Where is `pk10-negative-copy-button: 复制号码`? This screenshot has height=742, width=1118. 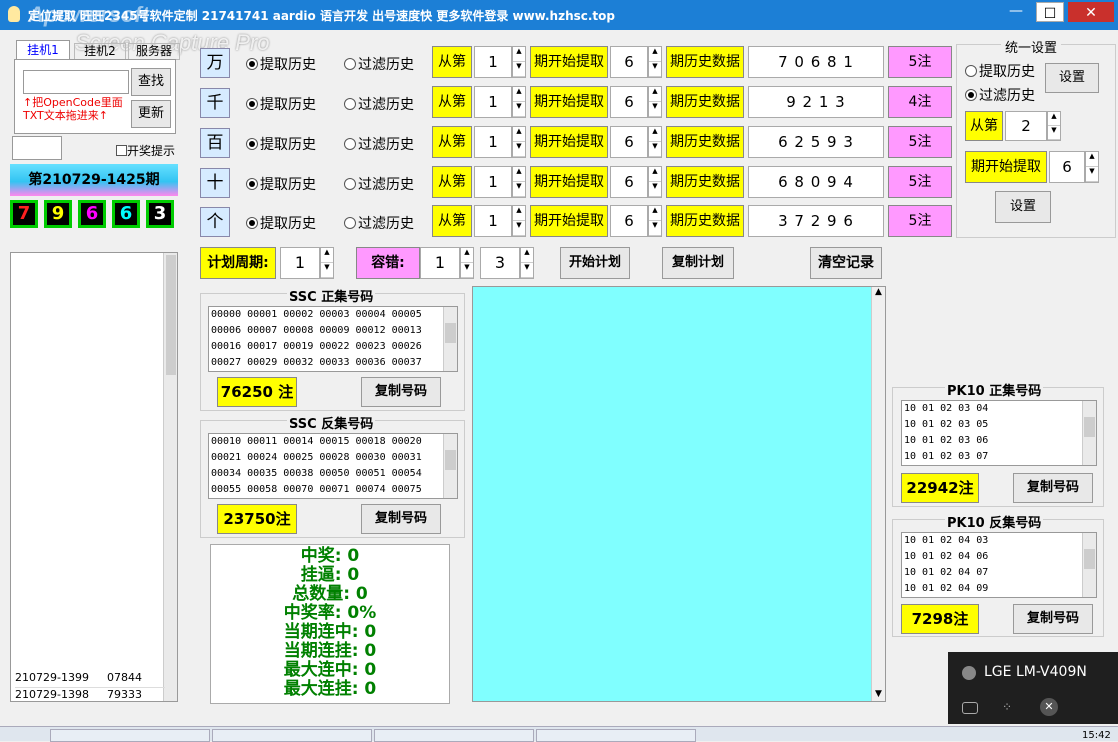
pk10-negative-copy-button: 复制号码 is located at coordinates (1053, 619).